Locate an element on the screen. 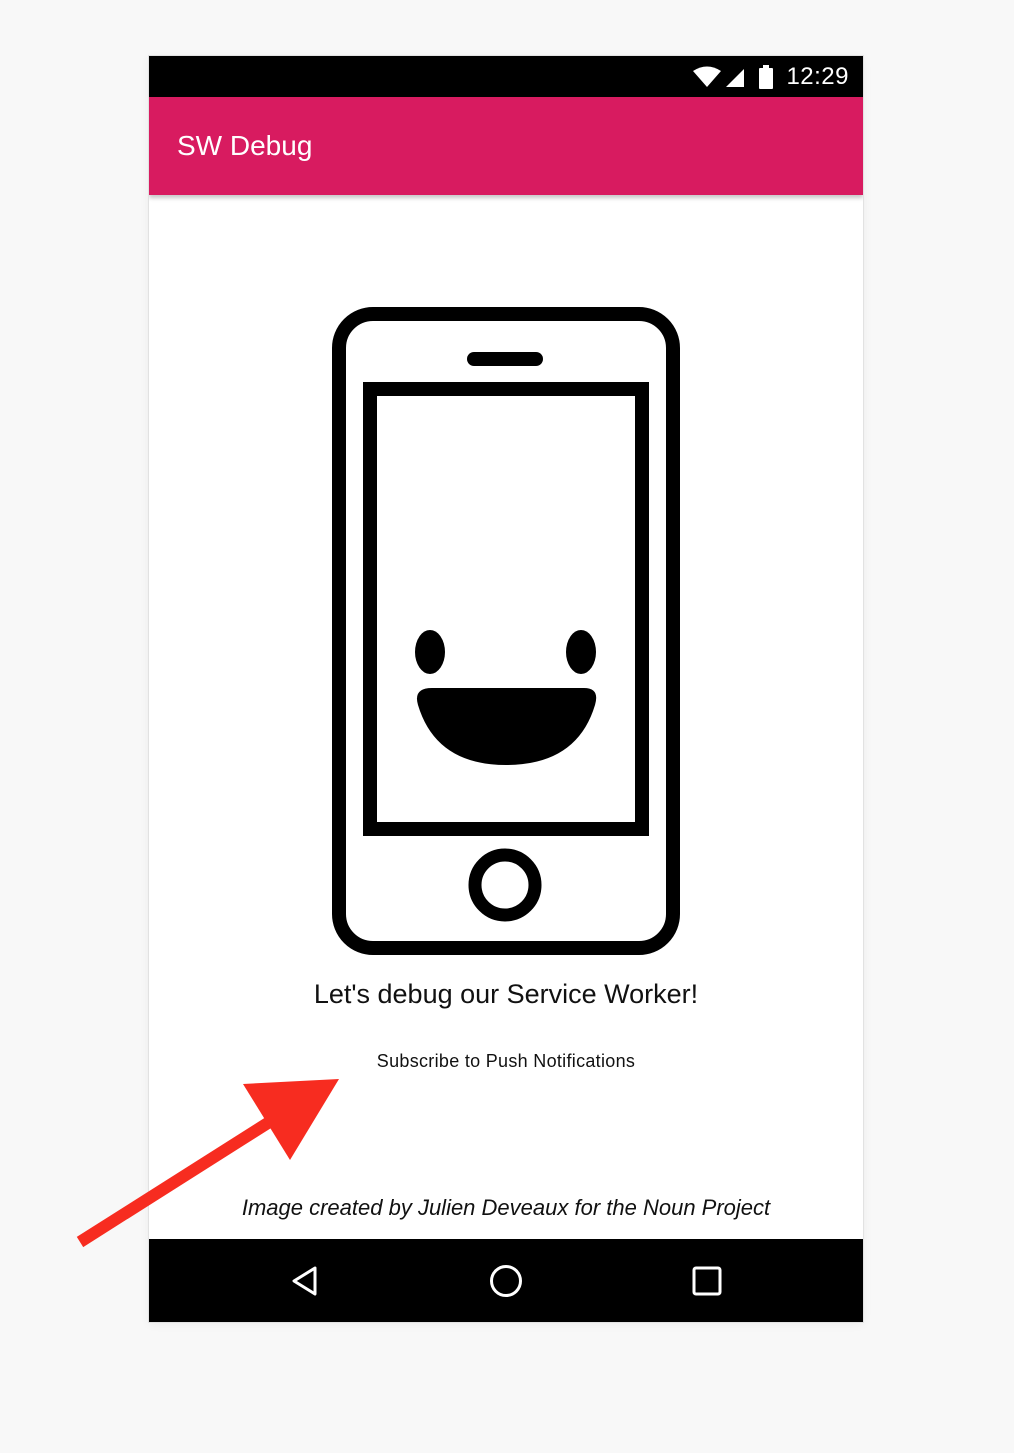 The image size is (1014, 1453). subscribe-button: Subscribe to Push Notifications is located at coordinates (506, 1061).